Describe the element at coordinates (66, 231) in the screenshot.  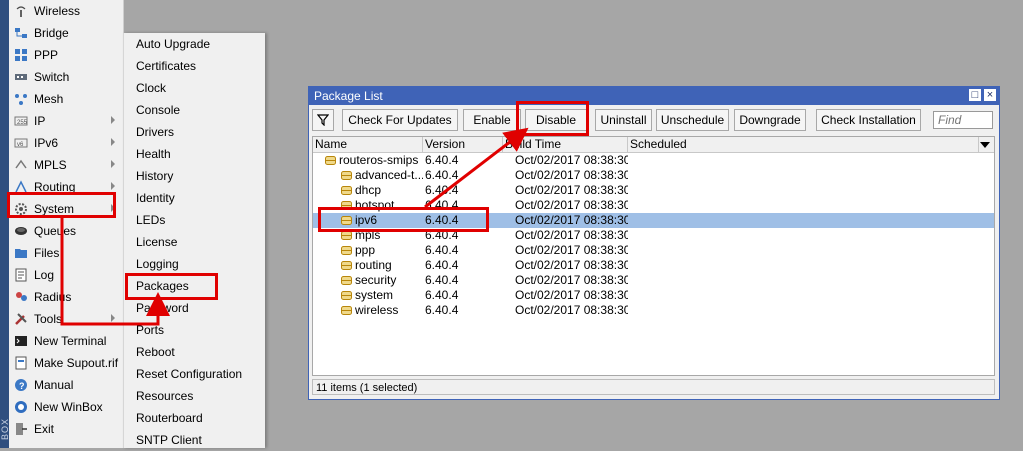
I see `menu-item-queues: Queues` at that location.